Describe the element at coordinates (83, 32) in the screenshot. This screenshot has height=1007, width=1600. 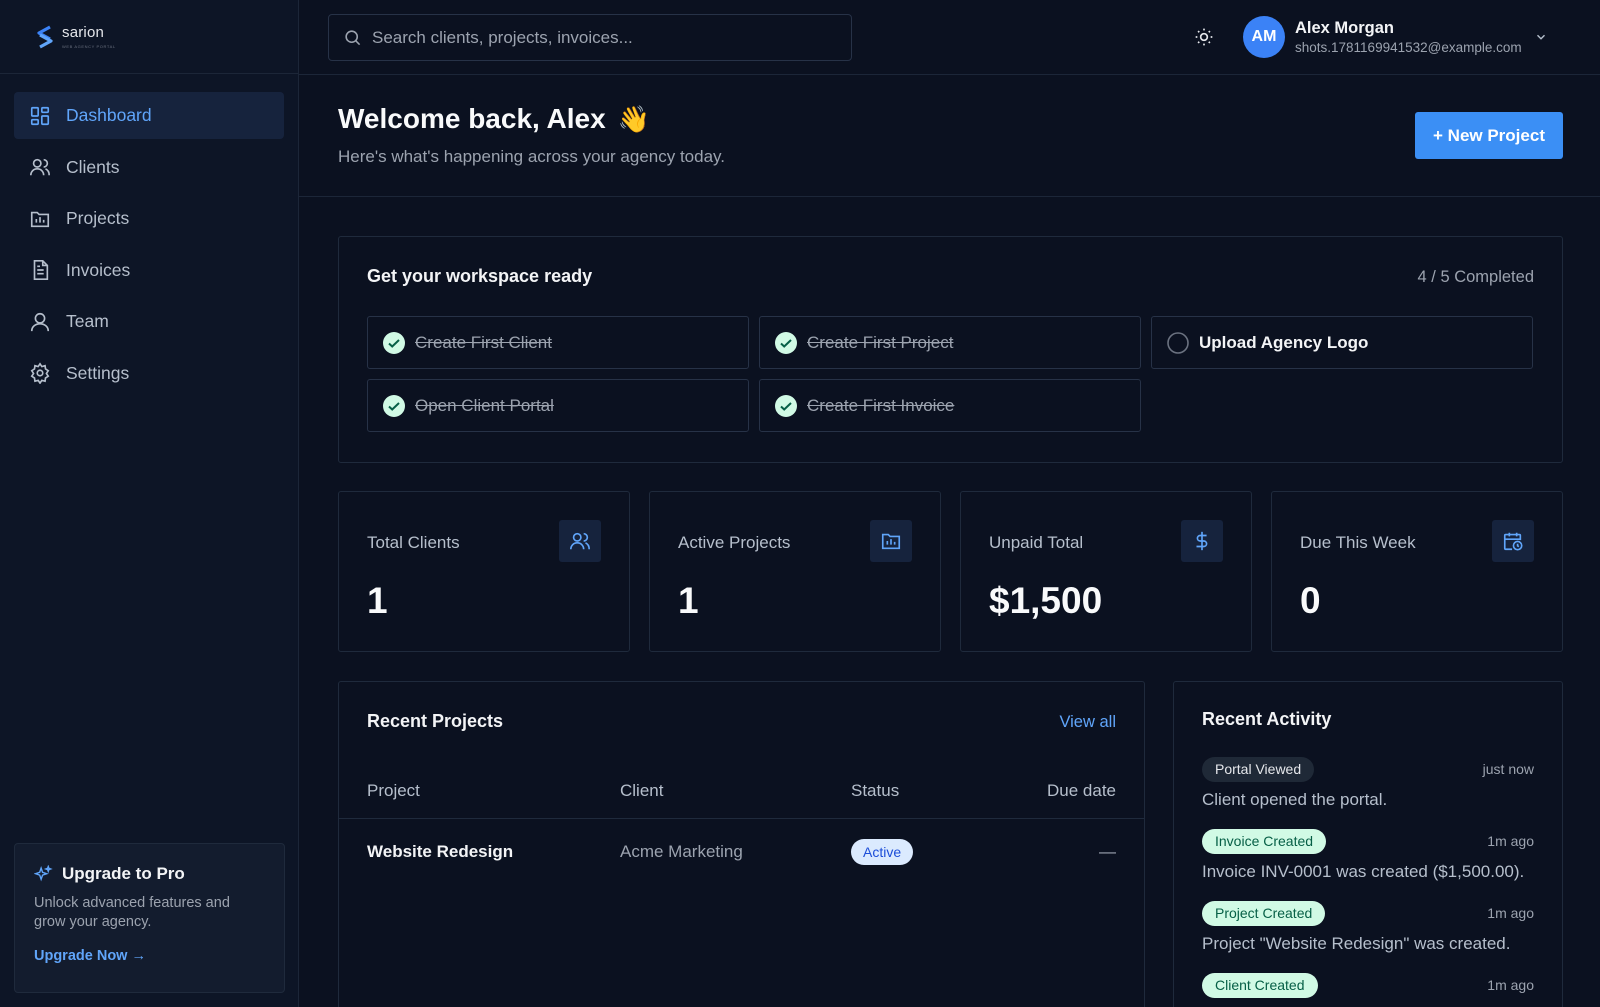
I see `brand-name: sarion` at that location.